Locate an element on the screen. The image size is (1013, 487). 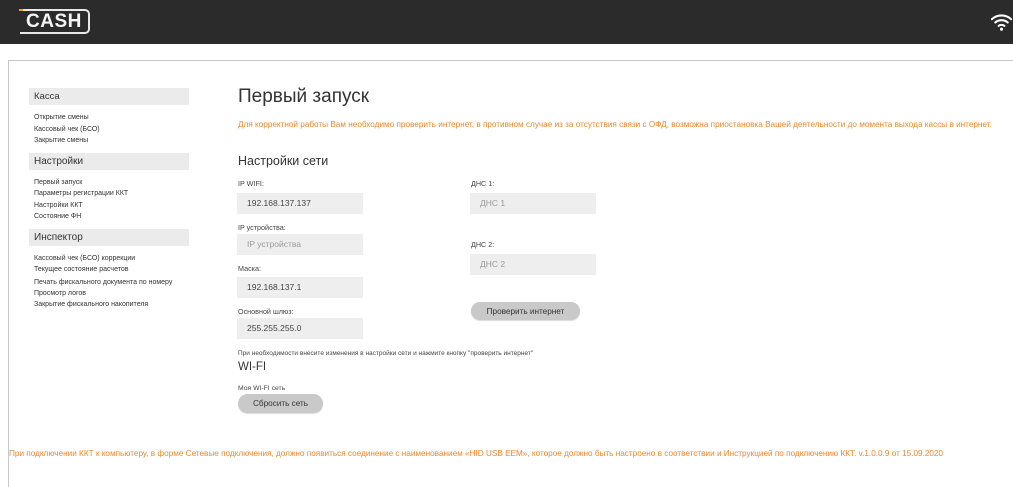
logo-text: CASH is located at coordinates (54, 21).